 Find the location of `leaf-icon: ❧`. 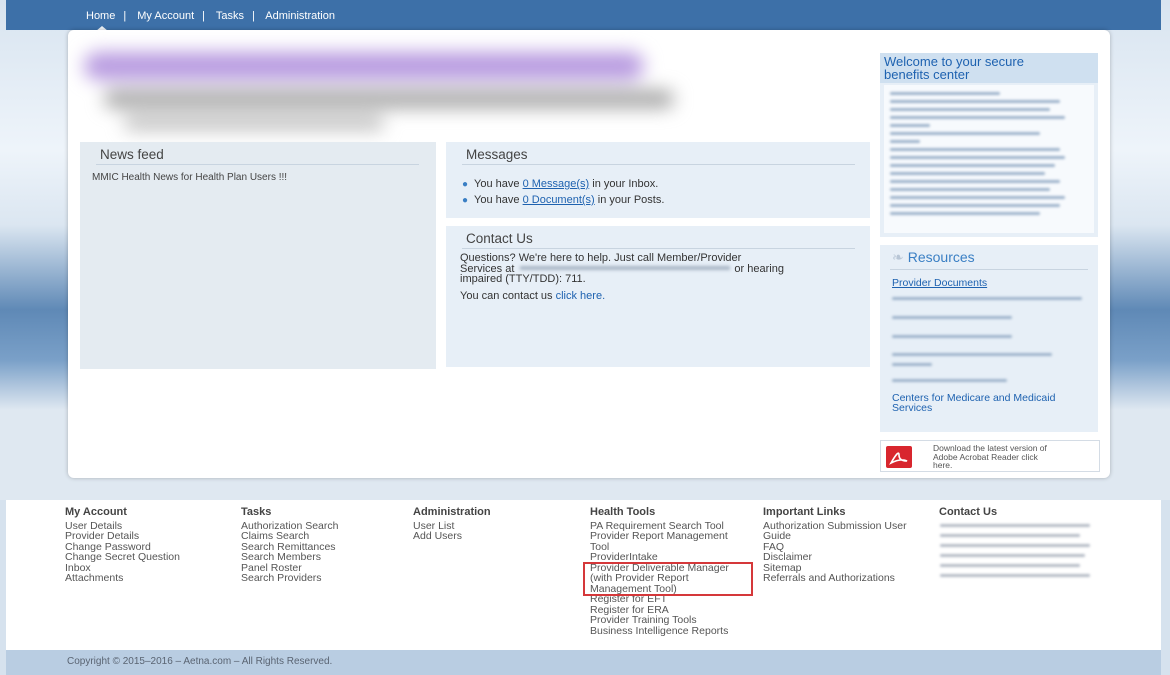

leaf-icon: ❧ is located at coordinates (898, 257).